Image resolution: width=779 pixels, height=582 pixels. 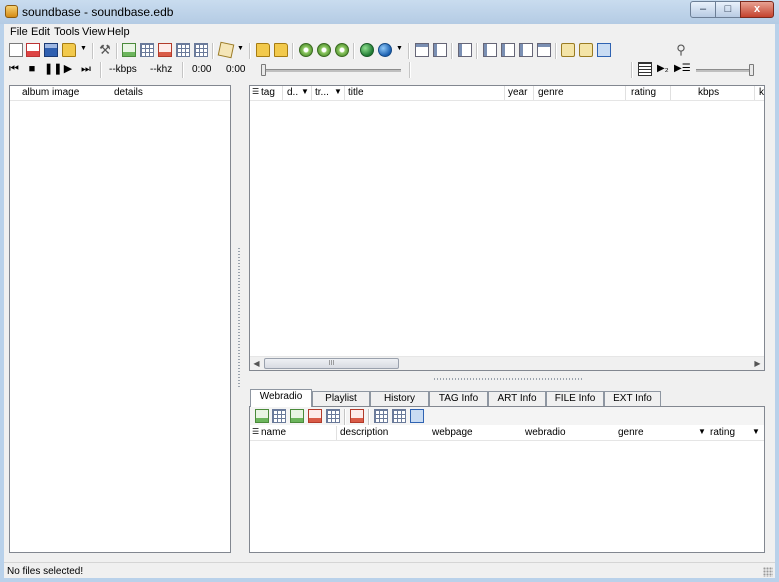 I want to click on seek-slider-thumb, so click(x=263, y=70).